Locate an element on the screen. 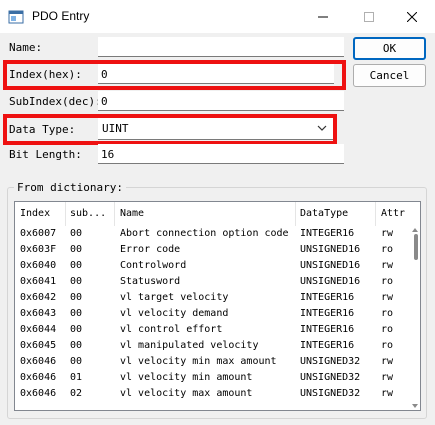 The height and width of the screenshot is (425, 435). cell-name: vl velocity demand is located at coordinates (174, 313).